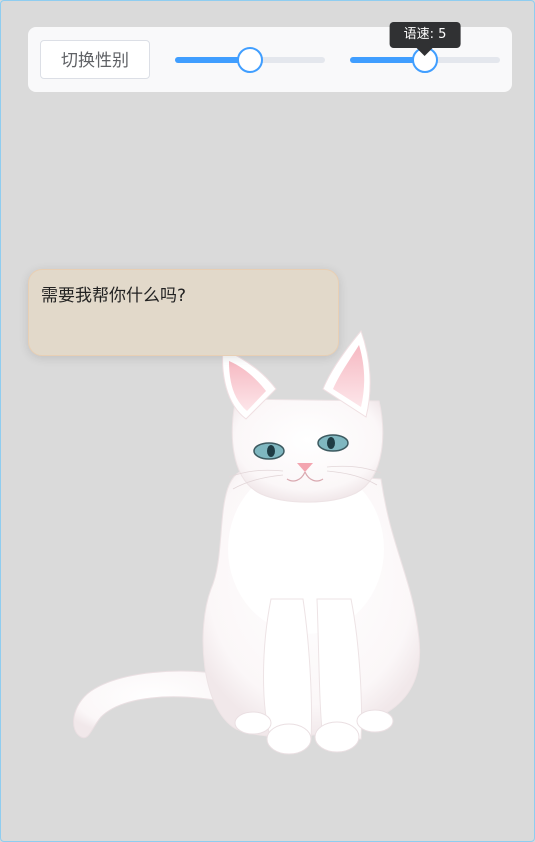 Image resolution: width=535 pixels, height=842 pixels. I want to click on speech-bubble: 需要我帮你什么吗?, so click(183, 312).